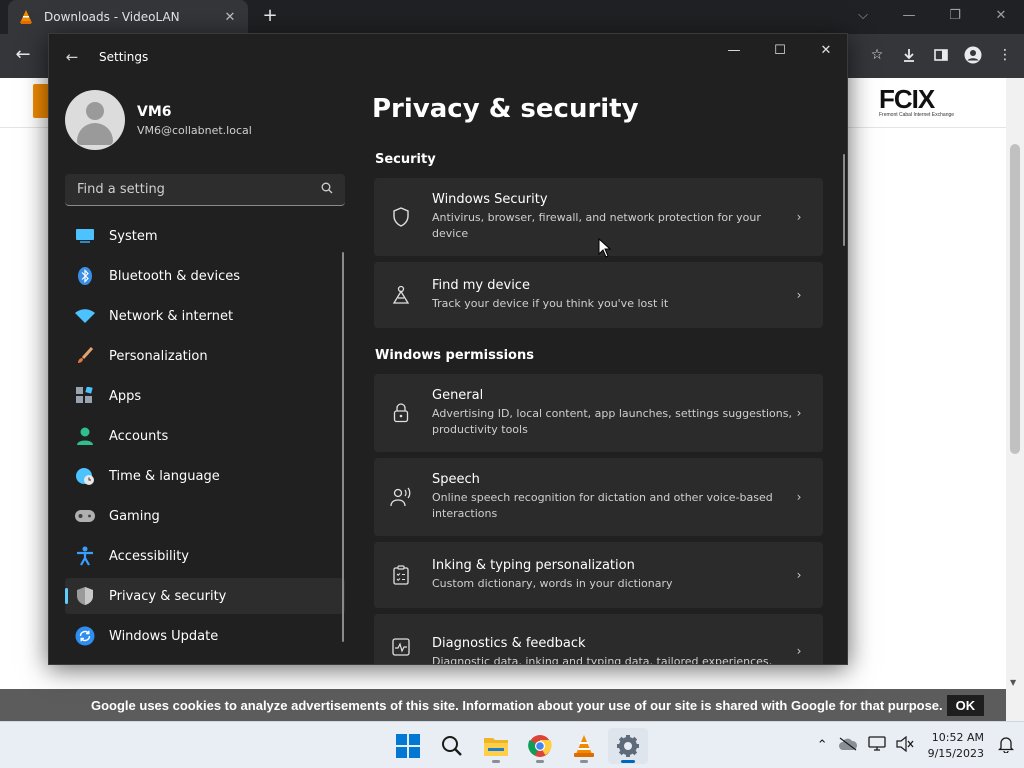 This screenshot has height=768, width=1024. Describe the element at coordinates (205, 276) in the screenshot. I see `nav-item-bluetooth: Bluetooth & devices` at that location.